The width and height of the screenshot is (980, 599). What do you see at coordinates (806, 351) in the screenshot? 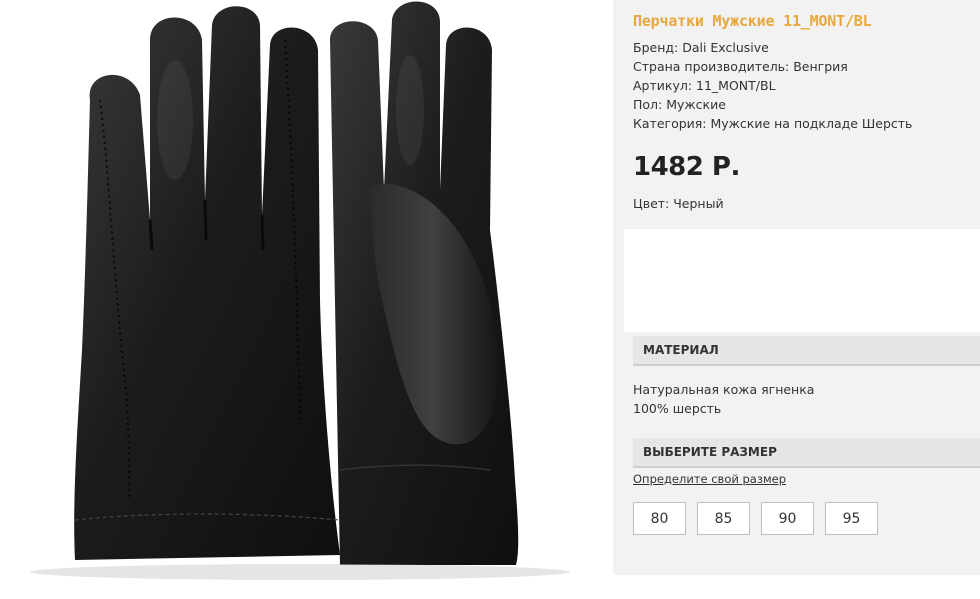
I see `material-header: МАТЕРИАЛ` at bounding box center [806, 351].